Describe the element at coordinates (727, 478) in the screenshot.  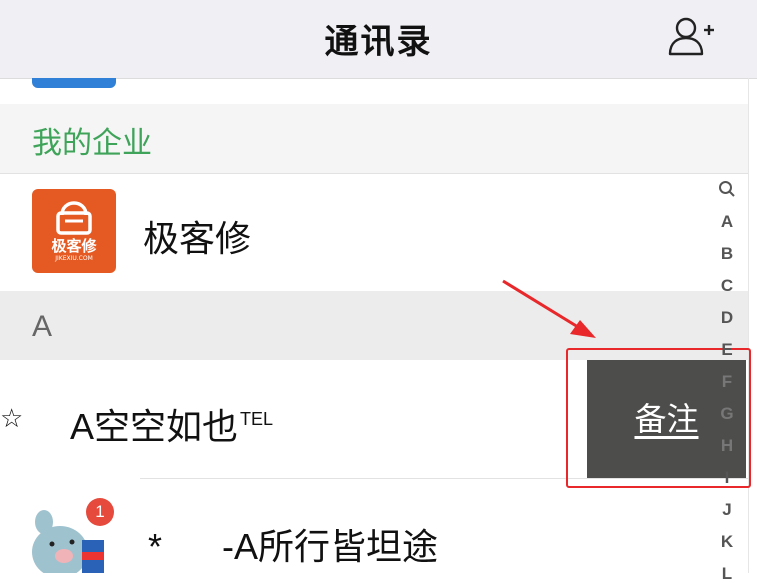
I see `index-letter-i: I` at that location.